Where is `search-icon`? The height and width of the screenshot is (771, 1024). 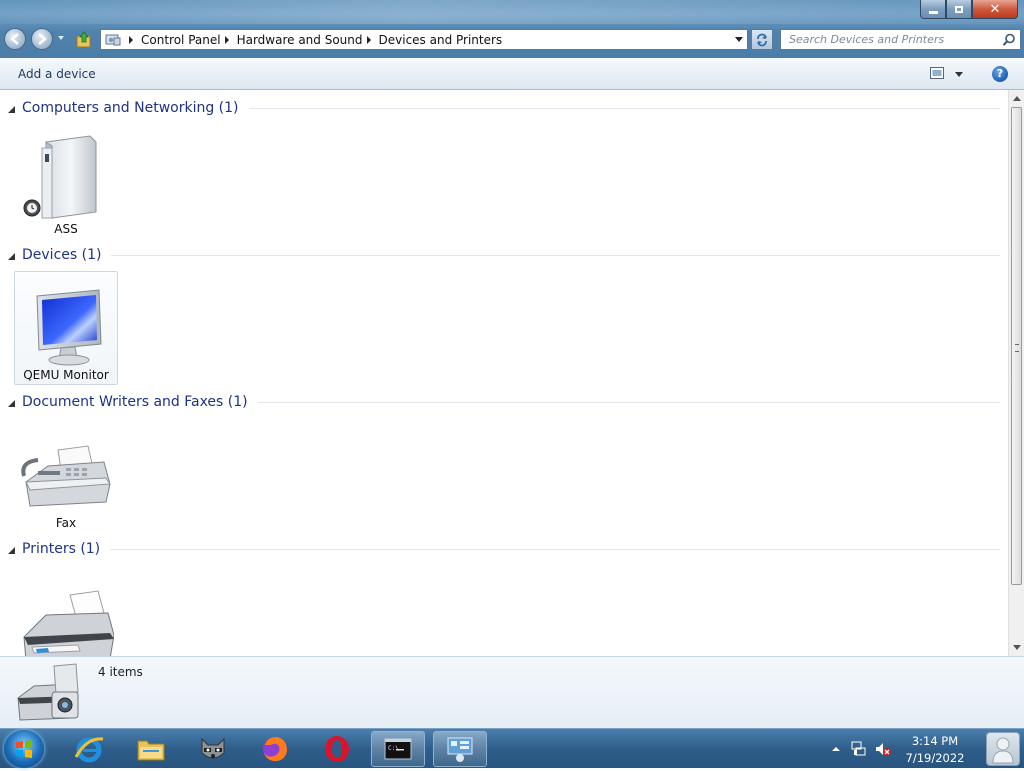 search-icon is located at coordinates (1009, 40).